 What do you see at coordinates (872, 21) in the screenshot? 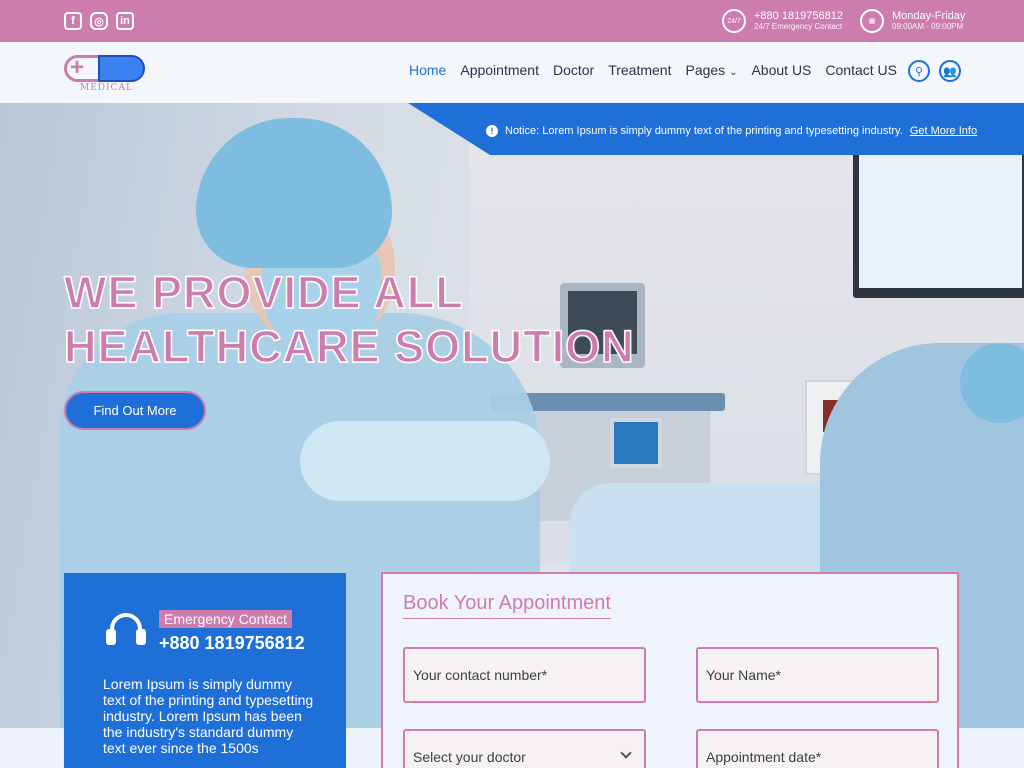
I see `calendar-icon: ▦` at bounding box center [872, 21].